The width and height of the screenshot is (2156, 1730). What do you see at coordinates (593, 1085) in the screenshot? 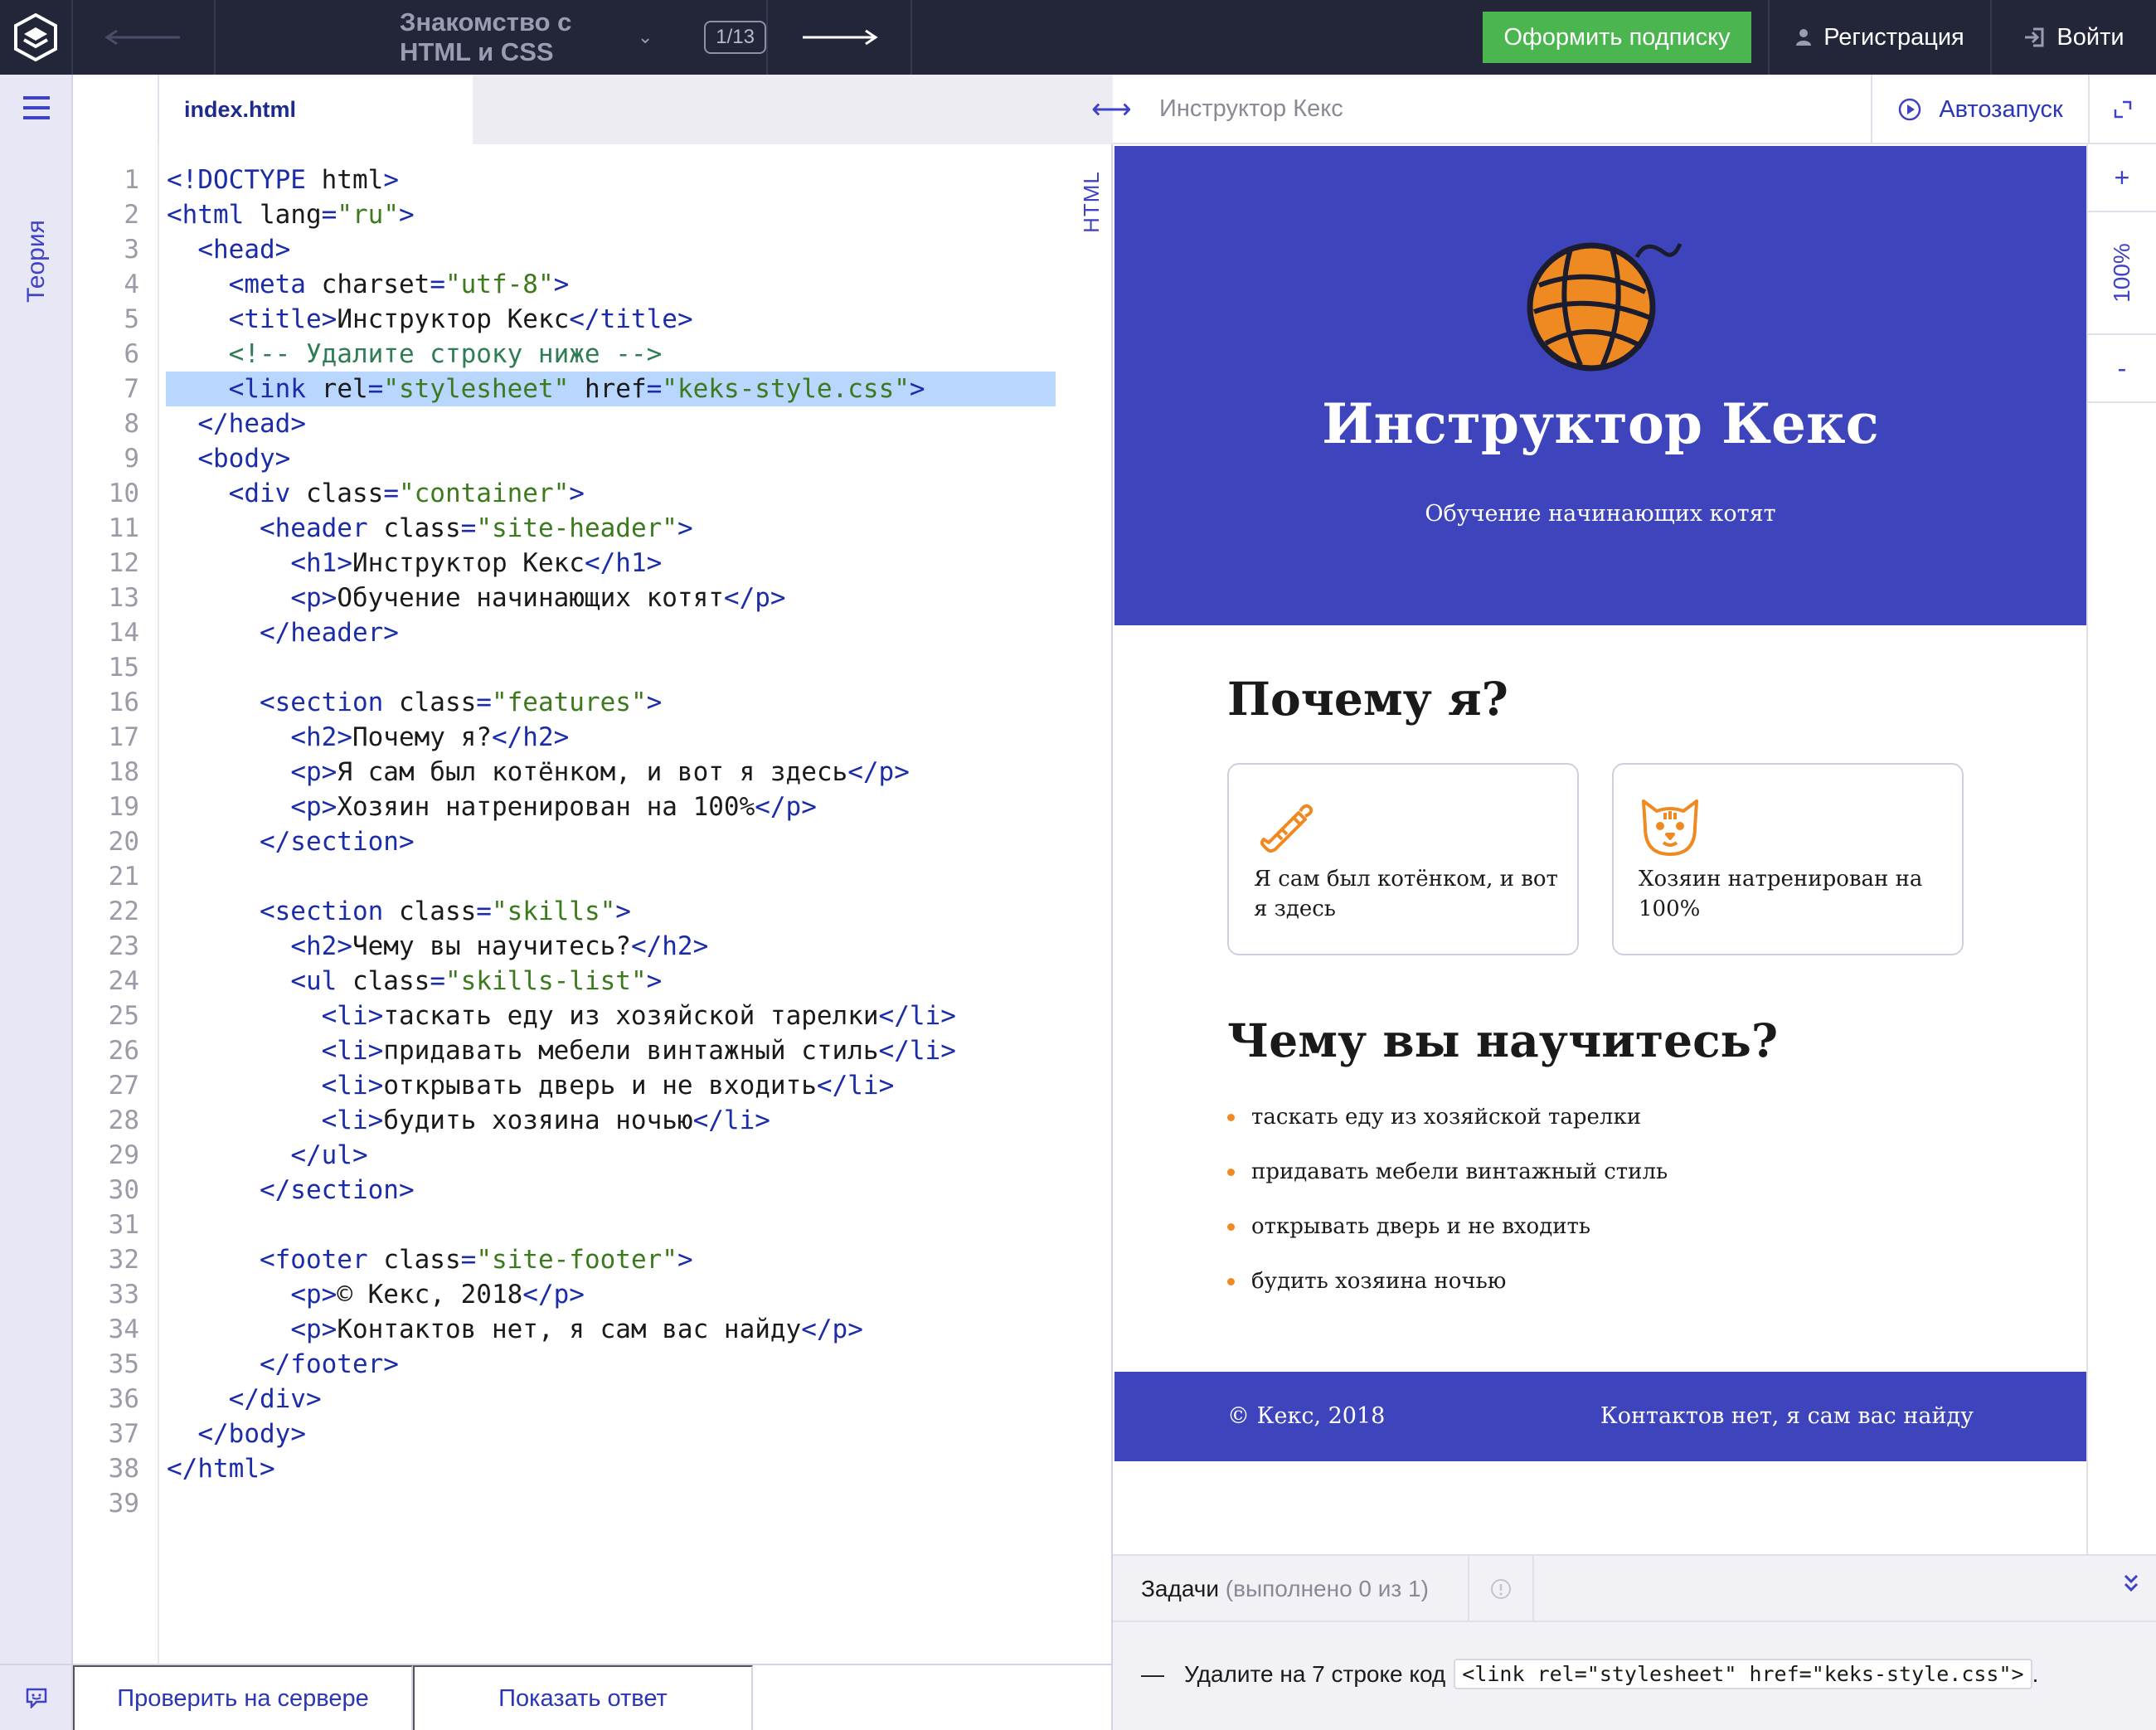
I see `code-line: 27 <li>открывать дверь и не входить</li>` at bounding box center [593, 1085].